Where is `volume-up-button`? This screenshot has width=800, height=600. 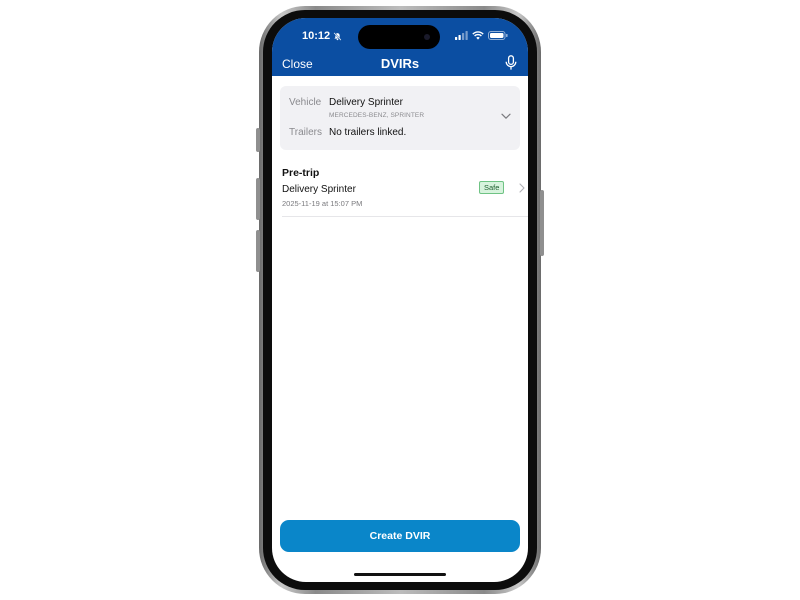 volume-up-button is located at coordinates (258, 199).